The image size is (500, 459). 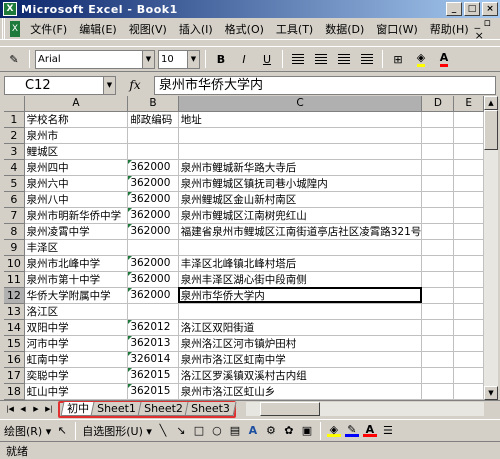 What do you see at coordinates (14, 215) in the screenshot?
I see `row-header: 7` at bounding box center [14, 215].